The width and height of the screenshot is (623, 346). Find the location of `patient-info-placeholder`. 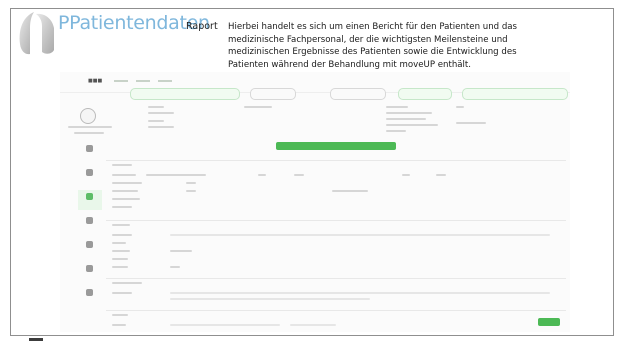

patient-info-placeholder is located at coordinates (89, 133).